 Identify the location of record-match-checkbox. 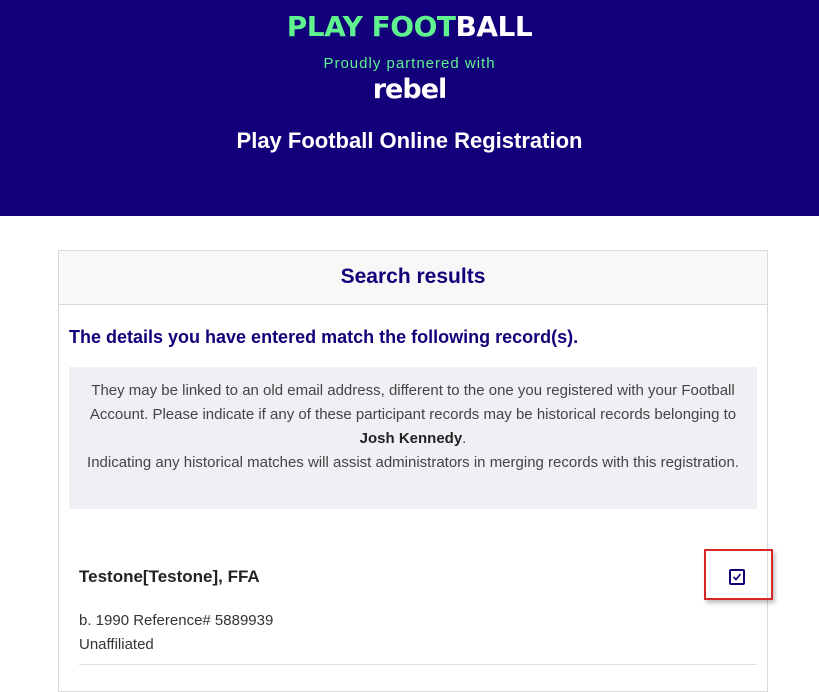
(737, 577).